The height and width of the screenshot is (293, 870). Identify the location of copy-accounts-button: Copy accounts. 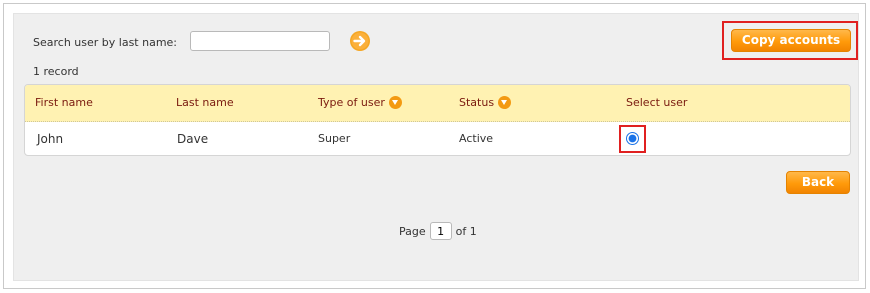
(791, 40).